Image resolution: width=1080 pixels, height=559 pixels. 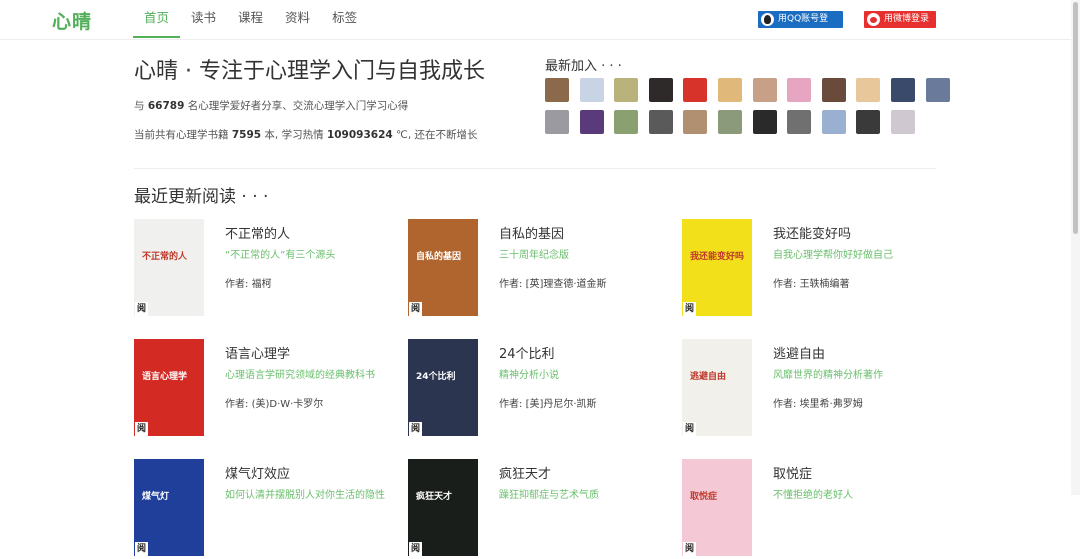 What do you see at coordinates (257, 472) in the screenshot?
I see `book-title: 煤气灯效应` at bounding box center [257, 472].